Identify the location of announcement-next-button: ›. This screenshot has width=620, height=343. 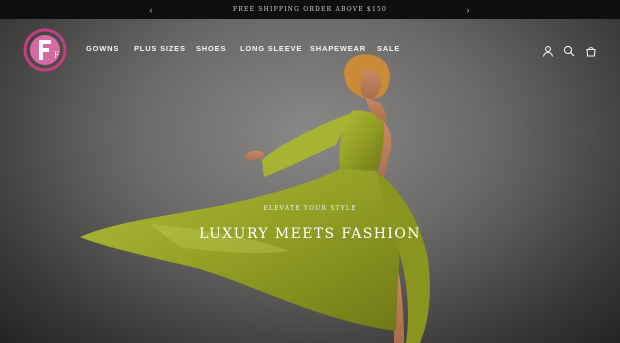
(468, 9).